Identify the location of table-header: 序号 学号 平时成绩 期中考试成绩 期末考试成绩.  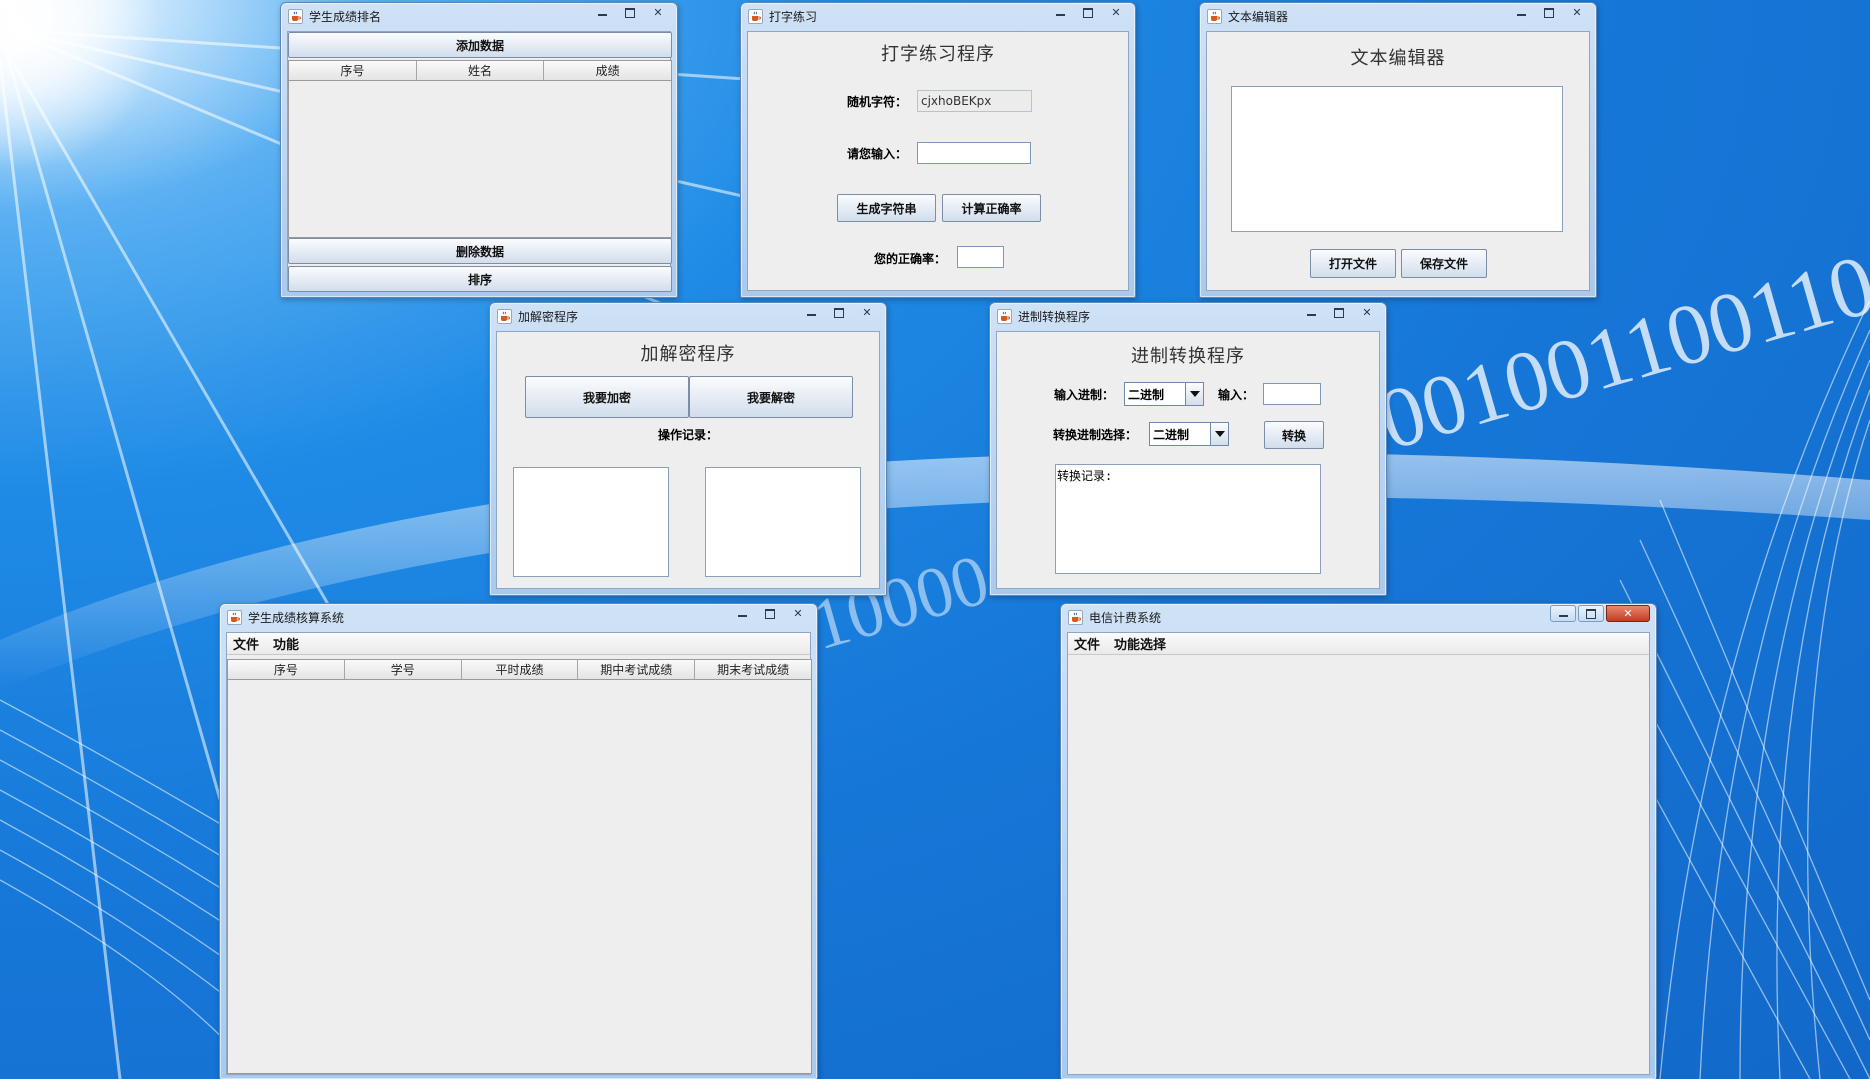
(519, 669).